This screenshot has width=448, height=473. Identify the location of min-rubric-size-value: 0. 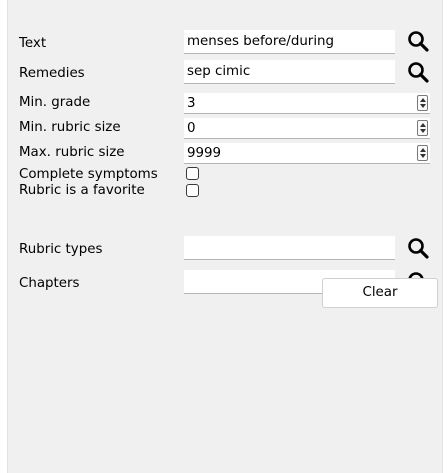
(191, 128).